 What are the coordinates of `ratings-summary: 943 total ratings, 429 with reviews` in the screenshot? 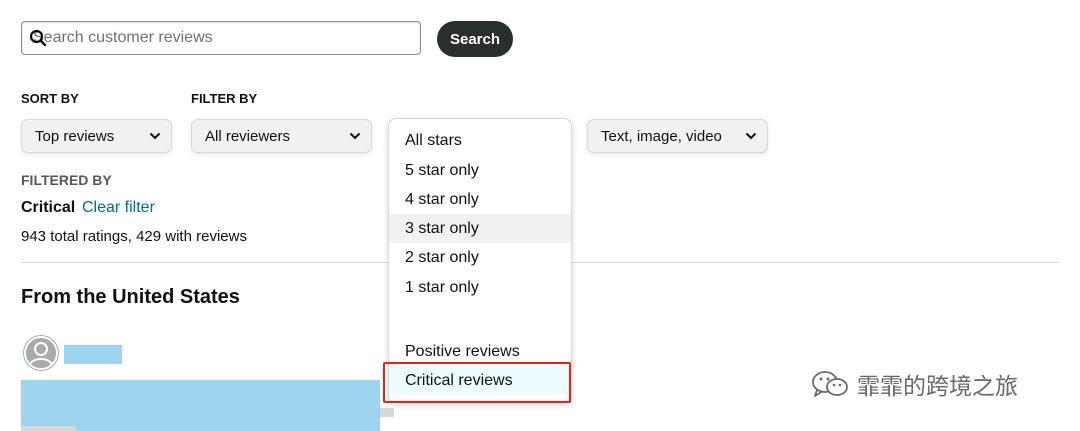 It's located at (134, 236).